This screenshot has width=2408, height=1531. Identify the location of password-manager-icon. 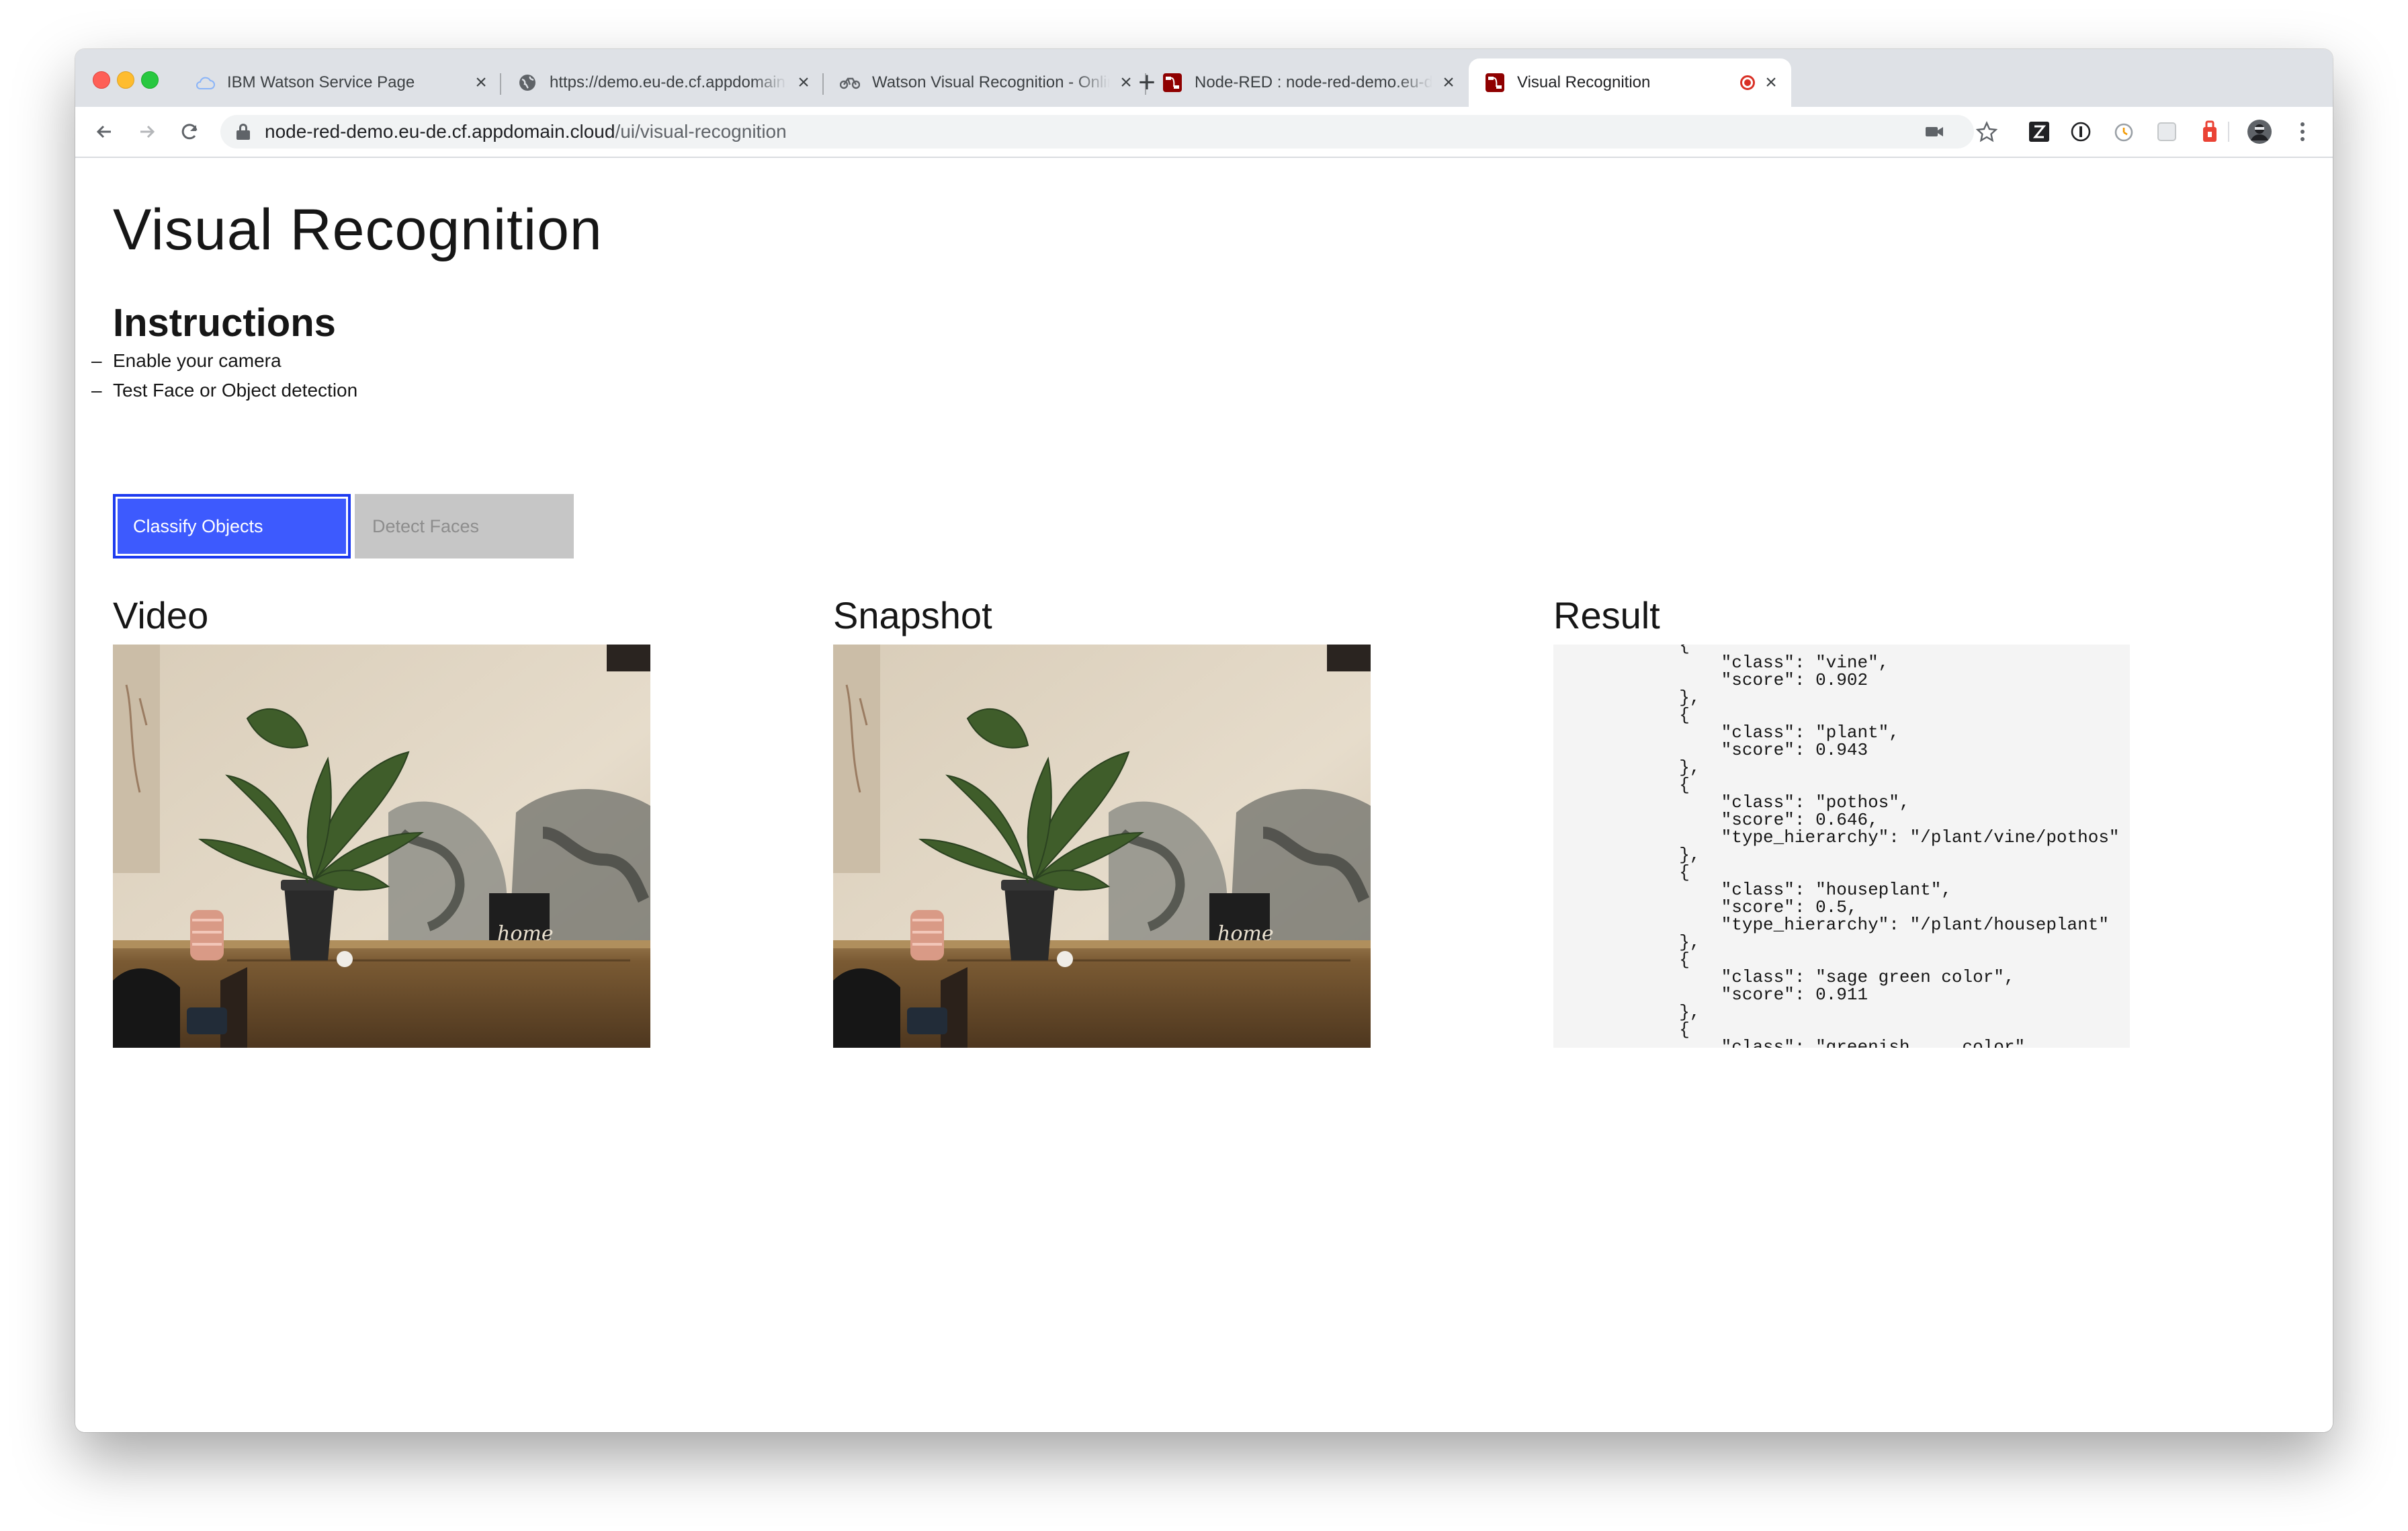
(2081, 131).